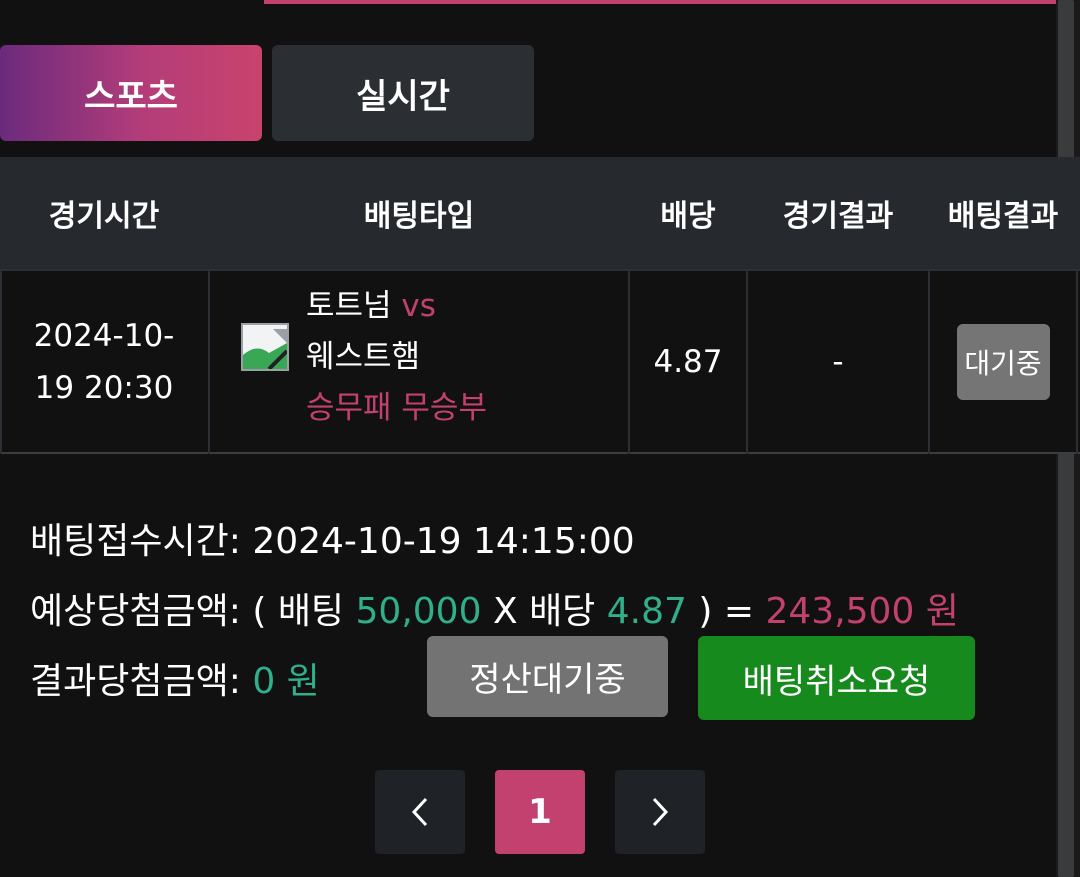  I want to click on status-badge: 대기중, so click(1003, 361).